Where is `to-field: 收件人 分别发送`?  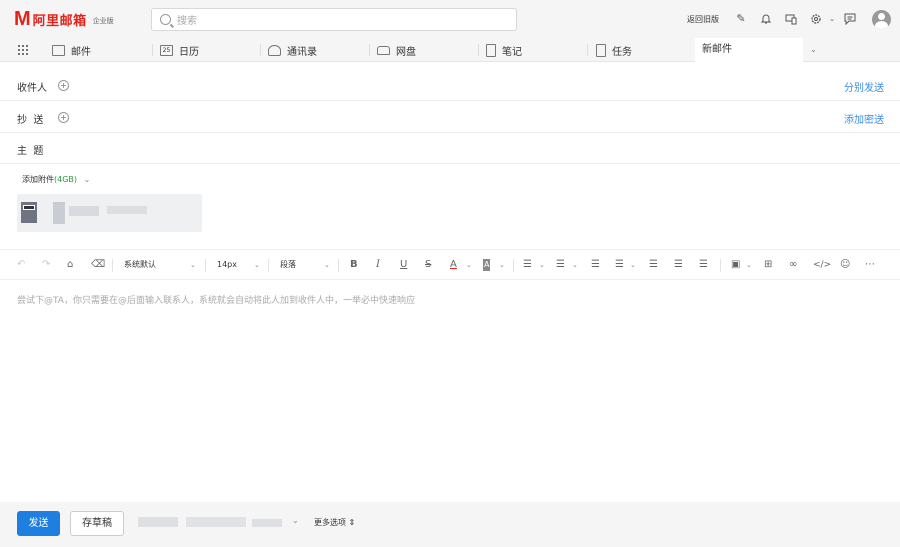
to-field: 收件人 分别发送 is located at coordinates (450, 85).